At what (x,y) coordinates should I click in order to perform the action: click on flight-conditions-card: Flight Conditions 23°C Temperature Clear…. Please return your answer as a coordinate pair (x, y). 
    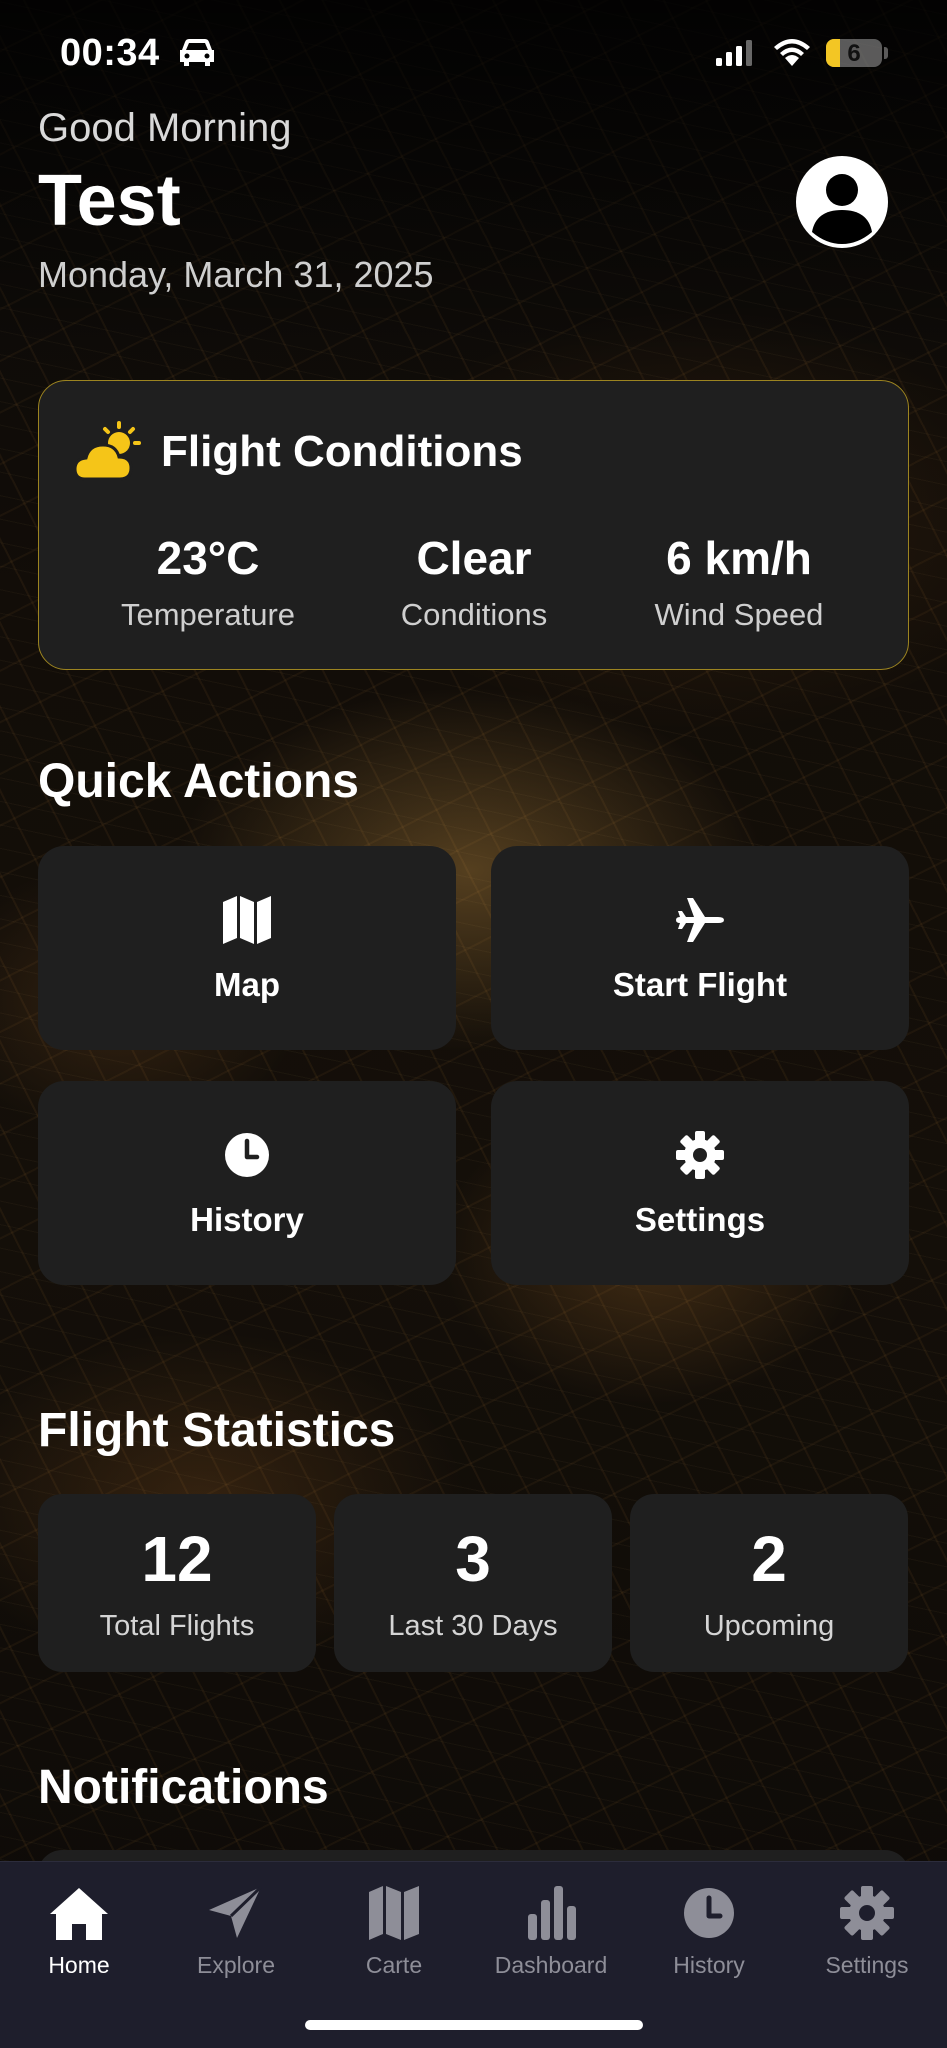
    Looking at the image, I should click on (473, 525).